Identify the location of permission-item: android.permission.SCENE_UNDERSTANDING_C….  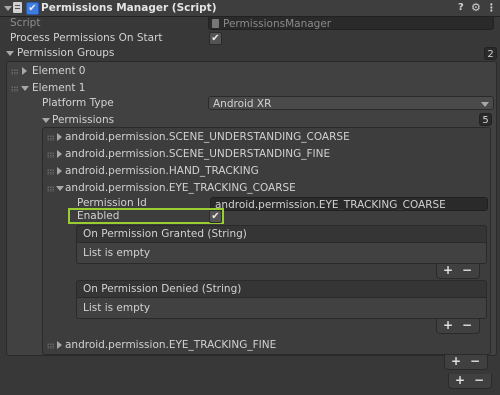
(207, 137).